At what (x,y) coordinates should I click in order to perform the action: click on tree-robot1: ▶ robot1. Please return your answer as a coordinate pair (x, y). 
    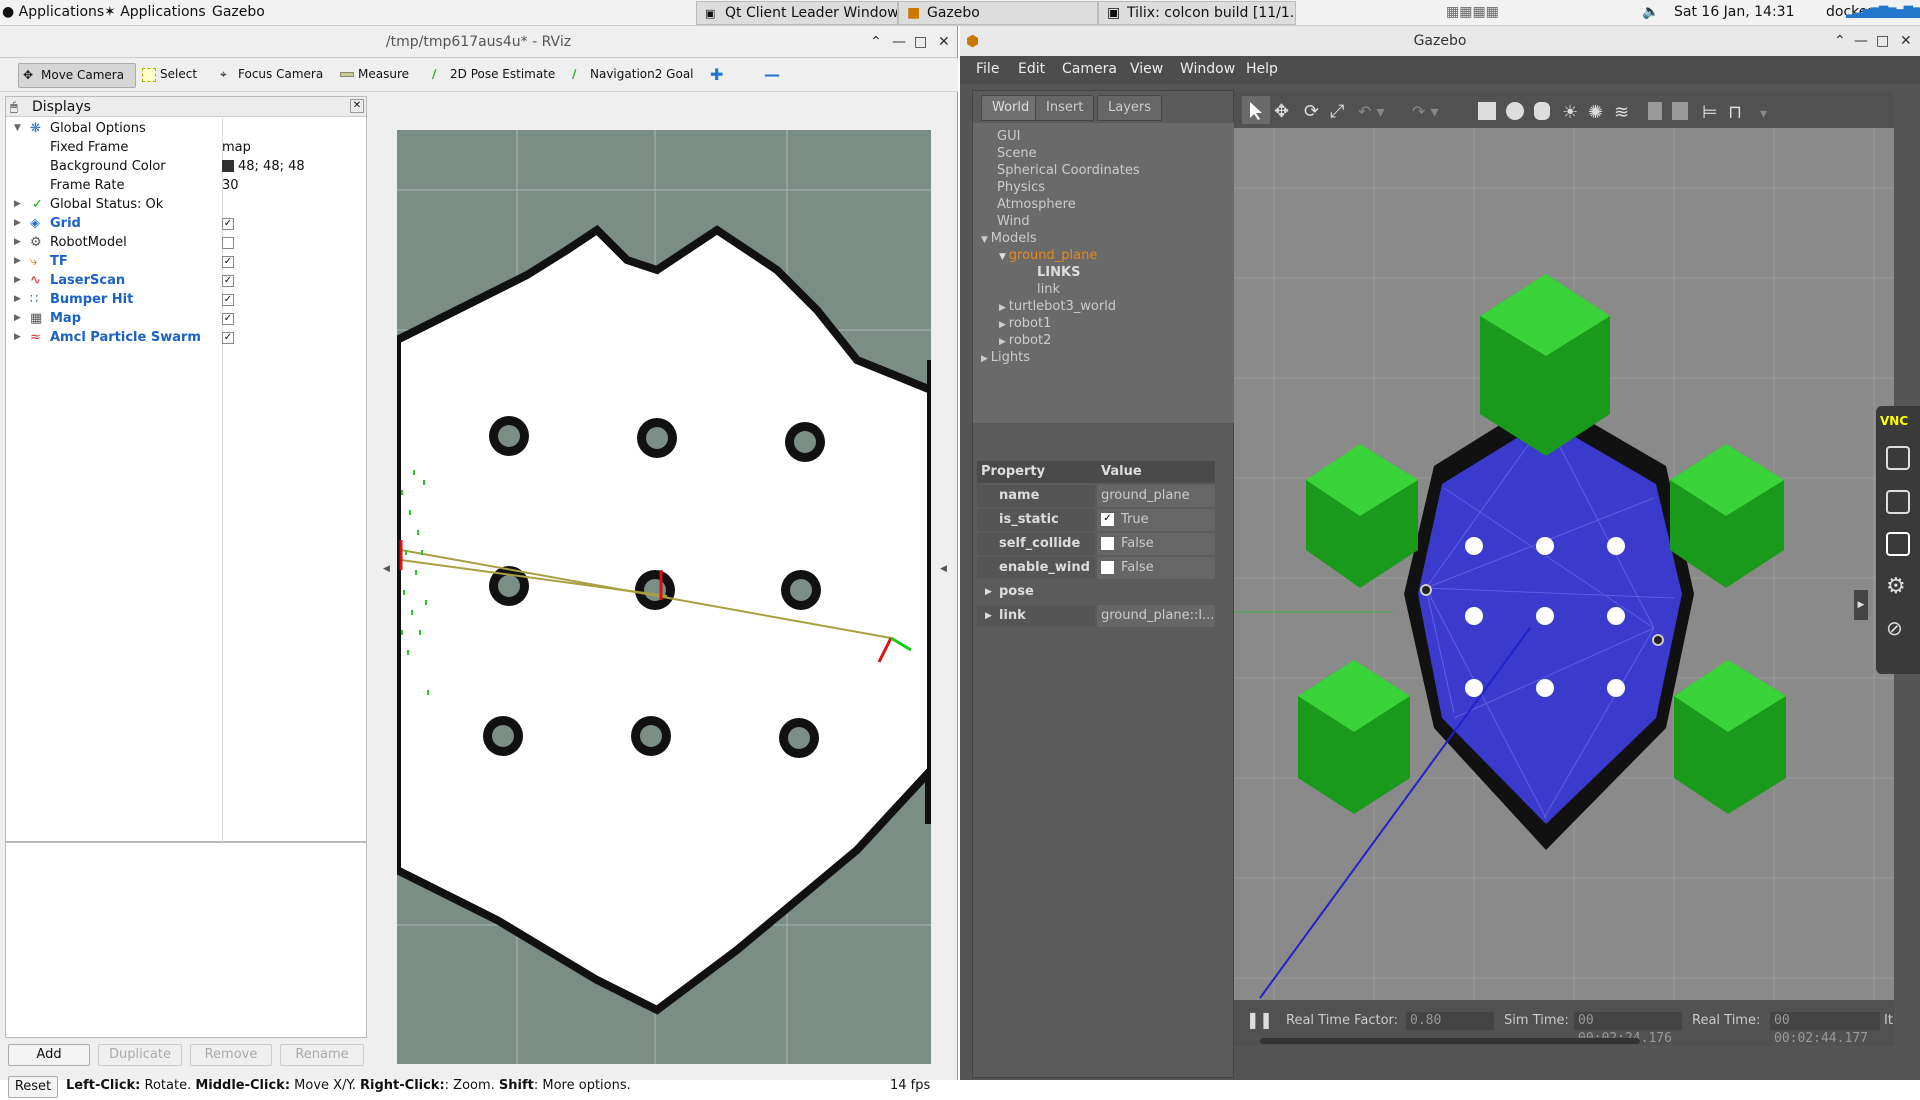
    Looking at the image, I should click on (1025, 323).